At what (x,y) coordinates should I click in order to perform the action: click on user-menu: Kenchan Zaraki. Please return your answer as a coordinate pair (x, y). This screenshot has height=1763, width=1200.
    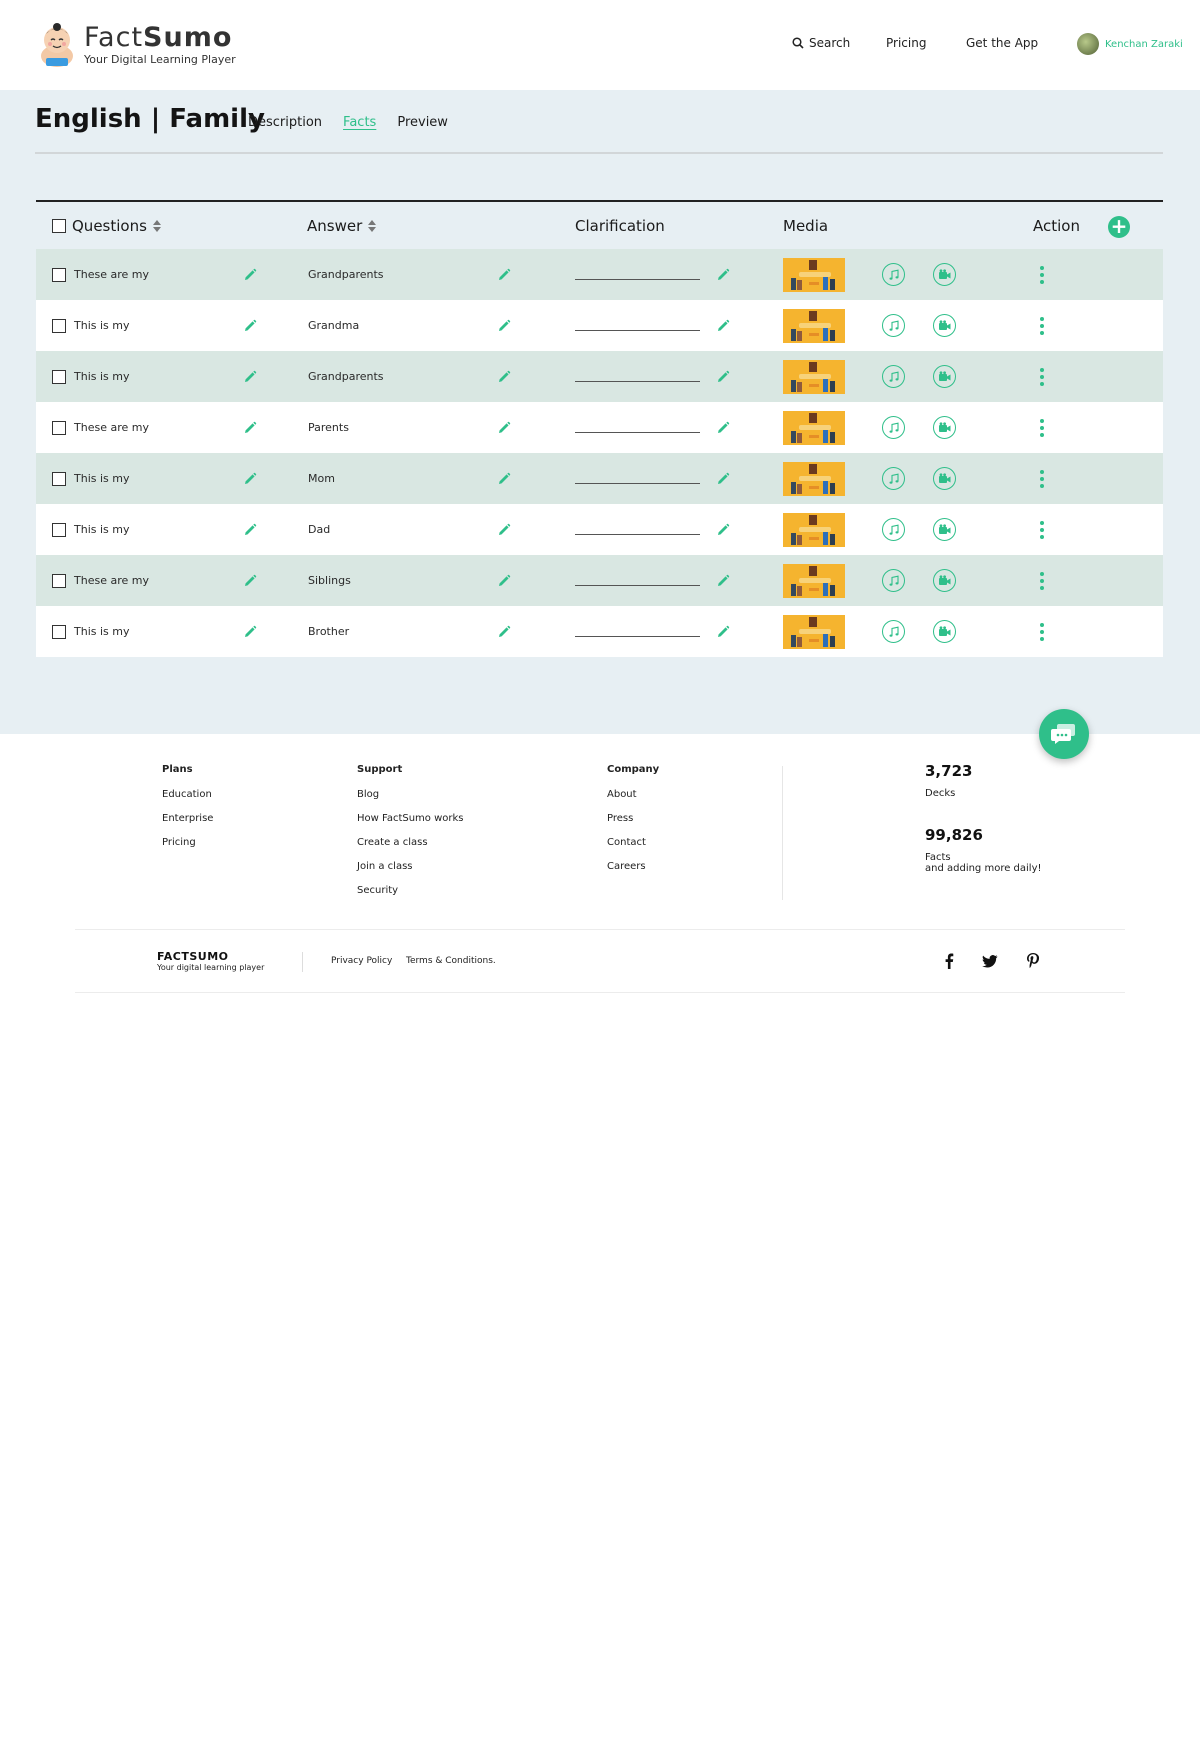
    Looking at the image, I should click on (1130, 44).